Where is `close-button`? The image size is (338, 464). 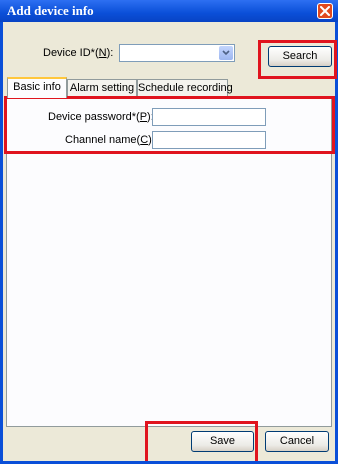 close-button is located at coordinates (325, 11).